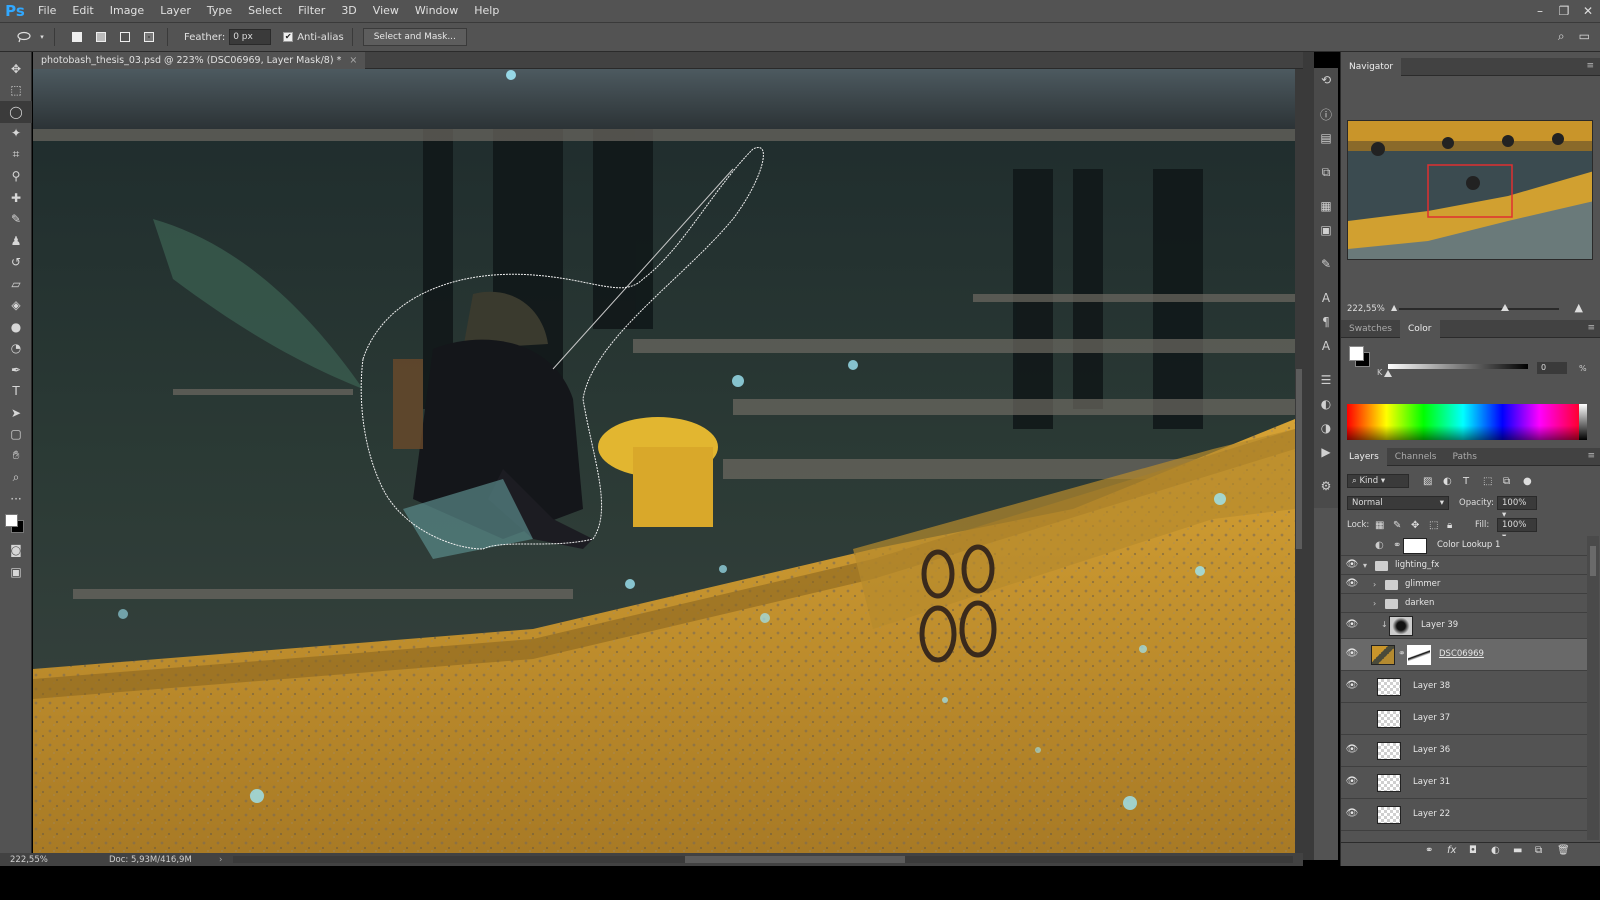  Describe the element at coordinates (16, 177) in the screenshot. I see `eyedropper-icon: ⚲` at that location.